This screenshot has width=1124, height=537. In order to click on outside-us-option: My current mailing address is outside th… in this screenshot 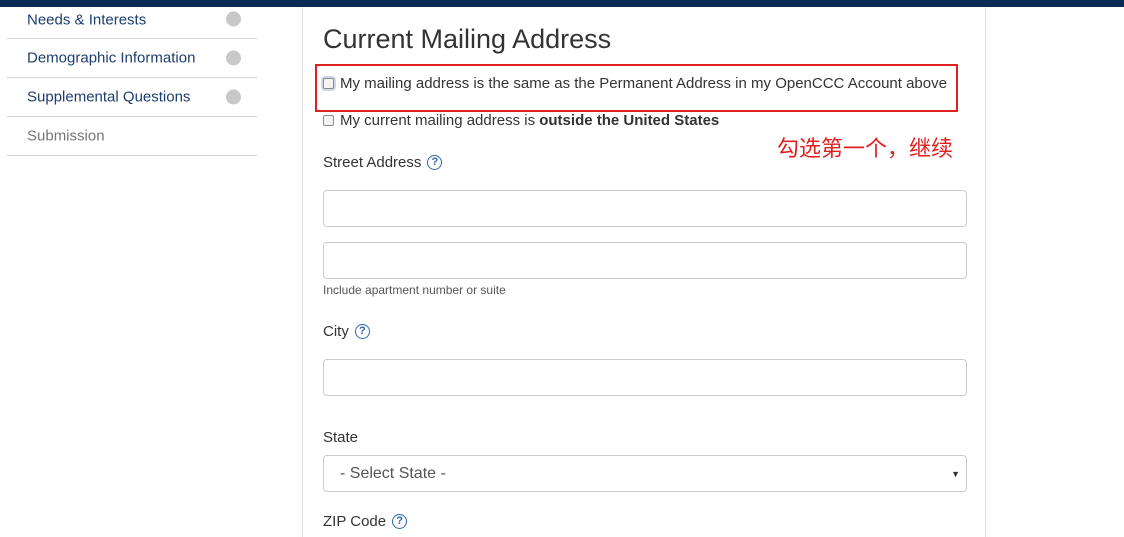, I will do `click(521, 120)`.